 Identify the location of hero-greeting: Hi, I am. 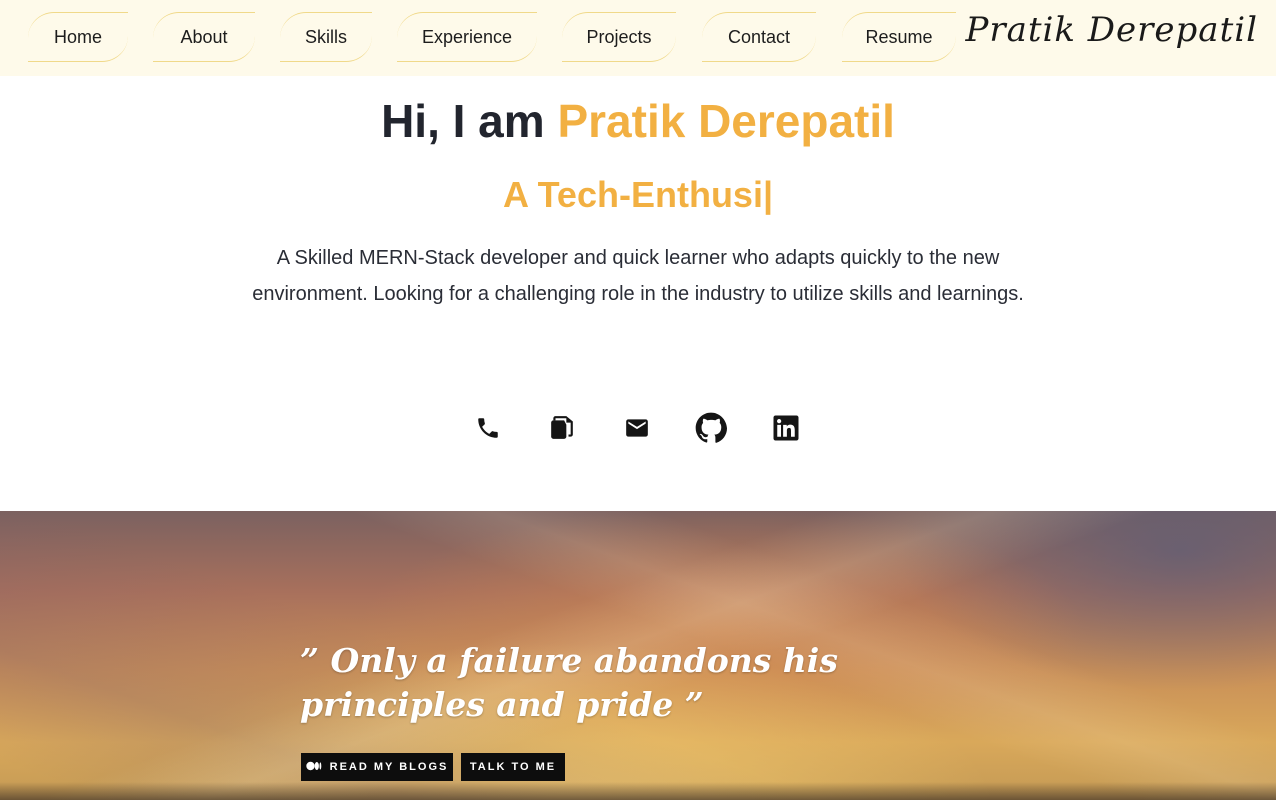
(469, 121).